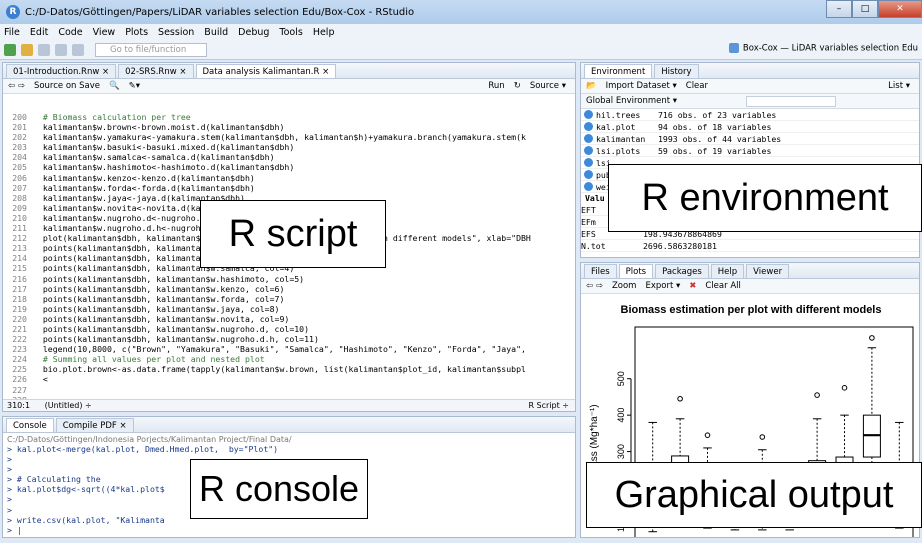  Describe the element at coordinates (216, 32) in the screenshot. I see `menu-build: Build` at that location.